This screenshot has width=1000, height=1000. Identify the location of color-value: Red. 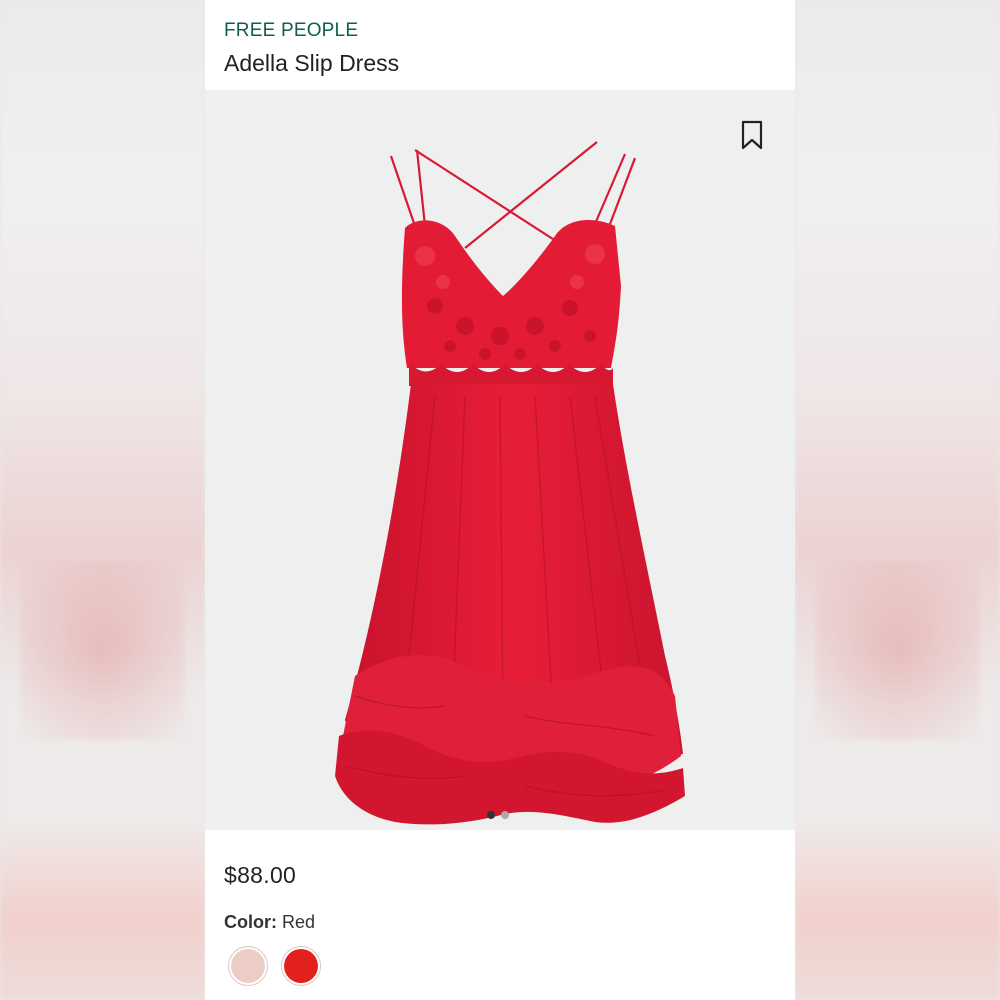
(299, 922).